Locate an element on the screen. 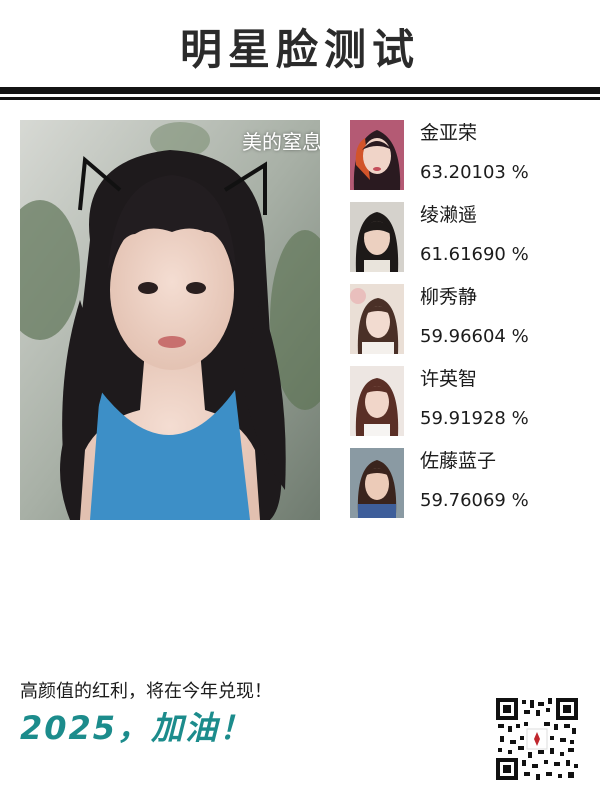  celebrity-name: 金亚荣 is located at coordinates (449, 133).